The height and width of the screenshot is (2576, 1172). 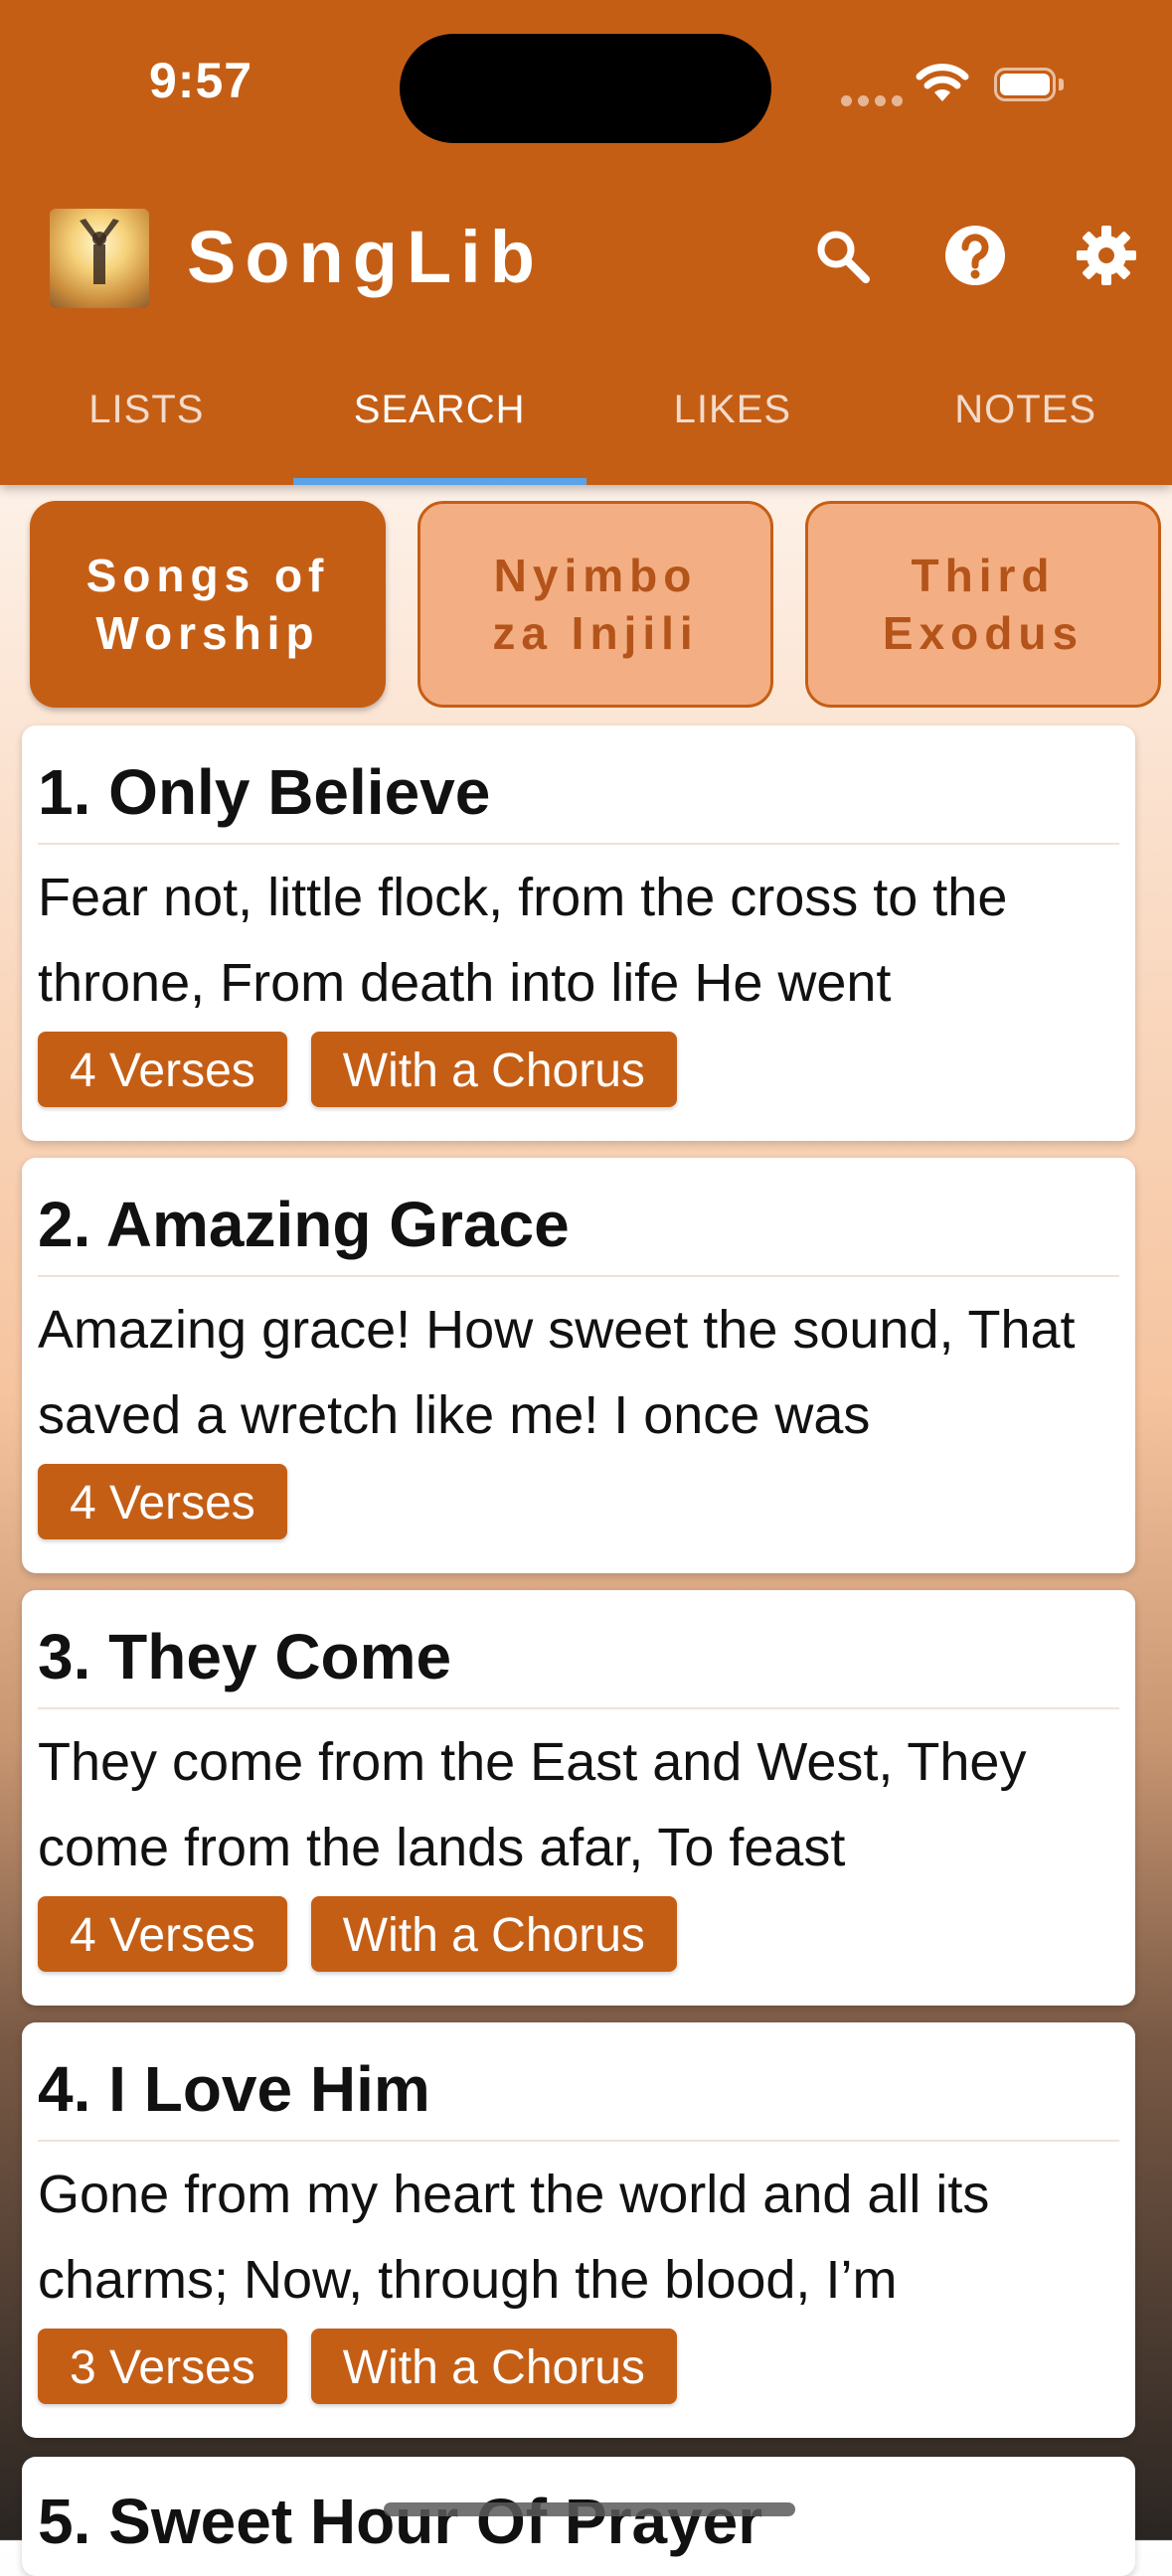 I want to click on book-chip-line1: Nyimbo, so click(x=595, y=575).